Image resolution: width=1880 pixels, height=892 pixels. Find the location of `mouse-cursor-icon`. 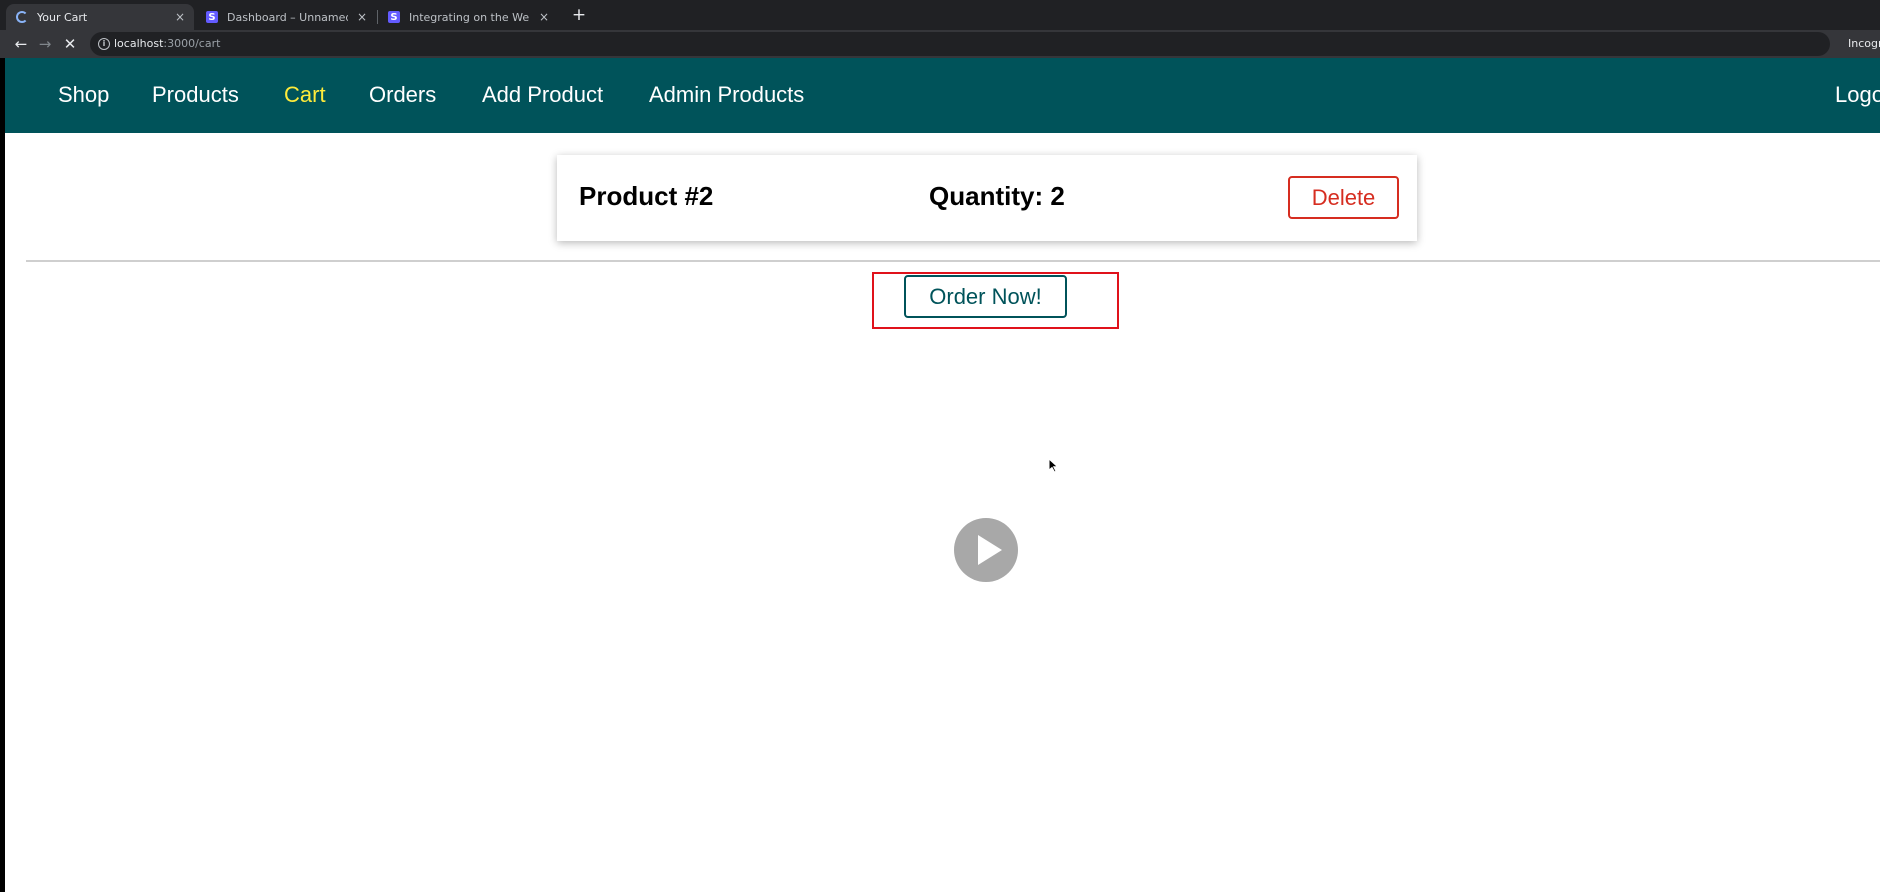

mouse-cursor-icon is located at coordinates (1053, 465).